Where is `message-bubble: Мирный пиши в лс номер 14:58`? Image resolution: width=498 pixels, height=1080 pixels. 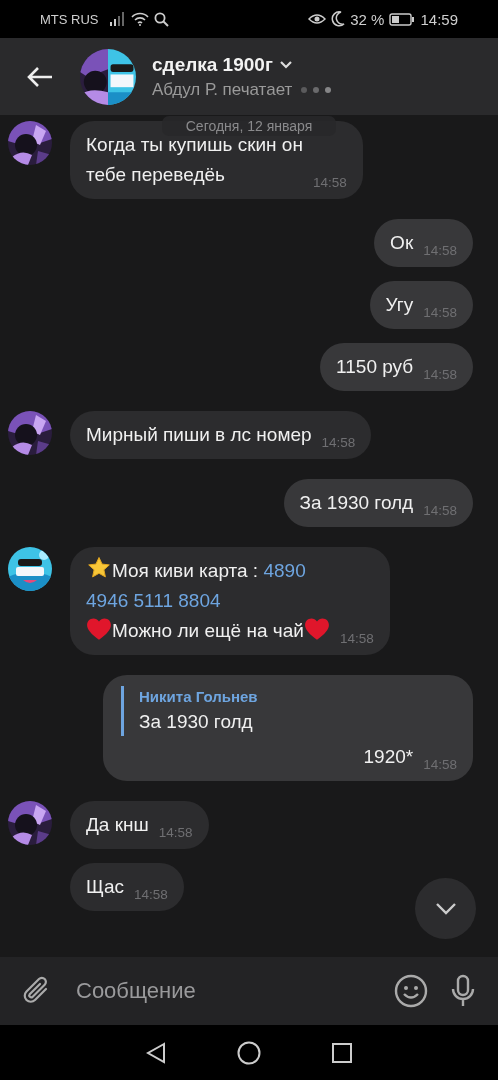
message-bubble: Мирный пиши в лс номер 14:58 is located at coordinates (221, 435).